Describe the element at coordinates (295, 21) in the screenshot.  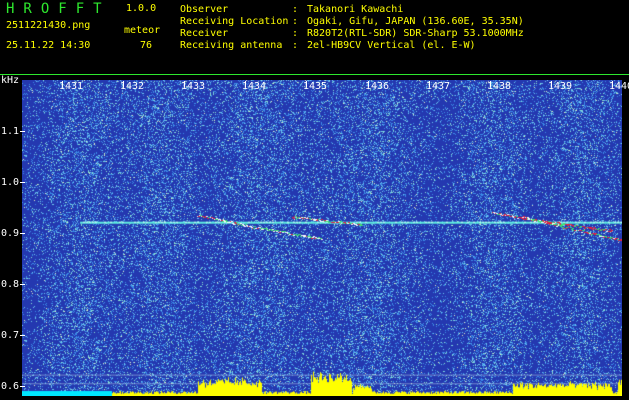
I see `location-colon: :` at that location.